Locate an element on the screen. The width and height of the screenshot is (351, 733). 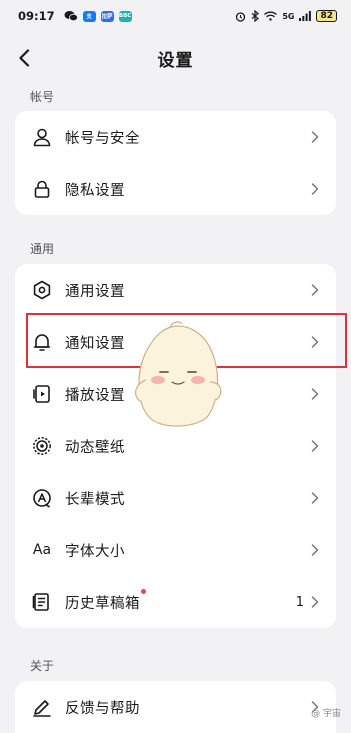
status-left: 09:17 支 拉萨 BBC is located at coordinates (75, 16).